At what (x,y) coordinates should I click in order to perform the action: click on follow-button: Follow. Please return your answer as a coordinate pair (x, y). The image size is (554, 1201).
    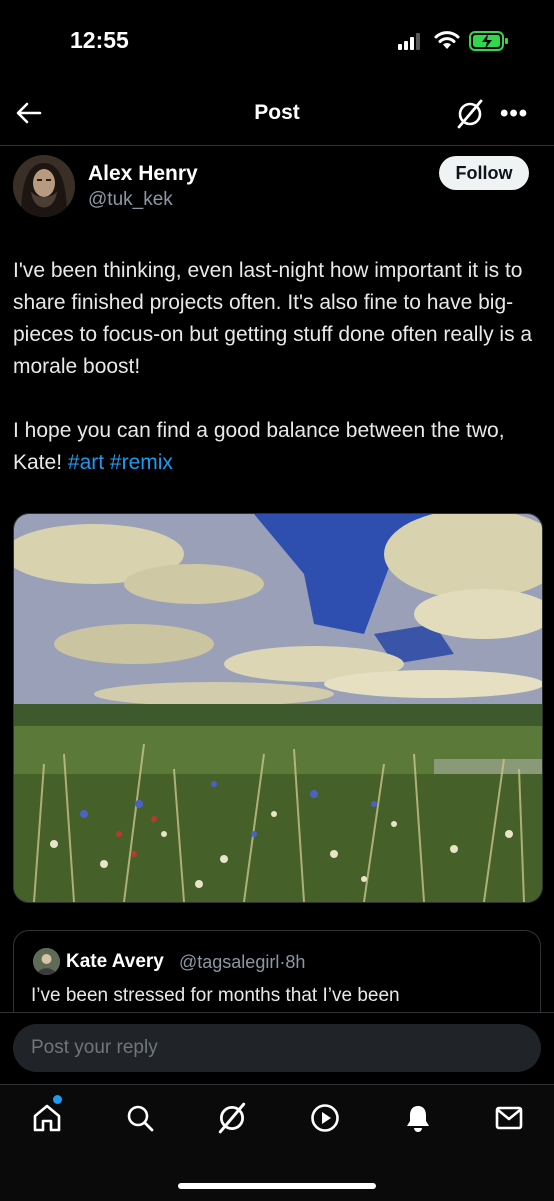
    Looking at the image, I should click on (484, 173).